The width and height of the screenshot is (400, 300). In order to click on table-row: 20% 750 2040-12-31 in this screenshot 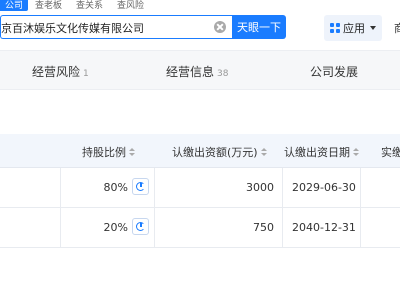, I will do `click(200, 228)`.